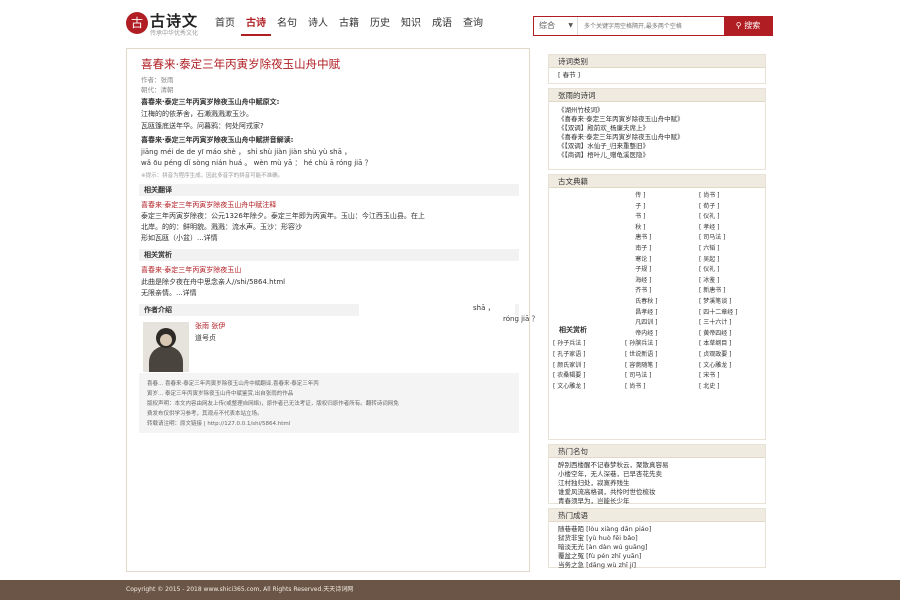 The image size is (900, 600). What do you see at coordinates (573, 330) in the screenshot?
I see `related-appreciation-label: 相关赏析` at bounding box center [573, 330].